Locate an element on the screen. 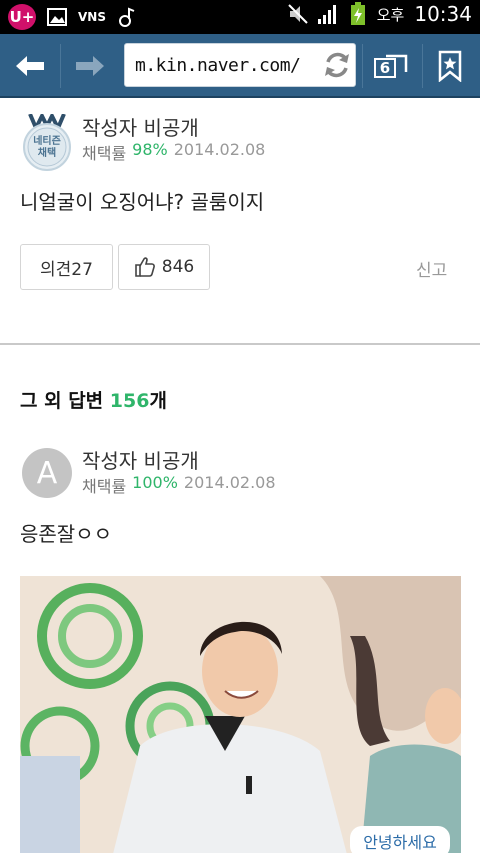 This screenshot has width=480, height=853. answer-meta: 채택률 98% 2014.02.08 is located at coordinates (173, 152).